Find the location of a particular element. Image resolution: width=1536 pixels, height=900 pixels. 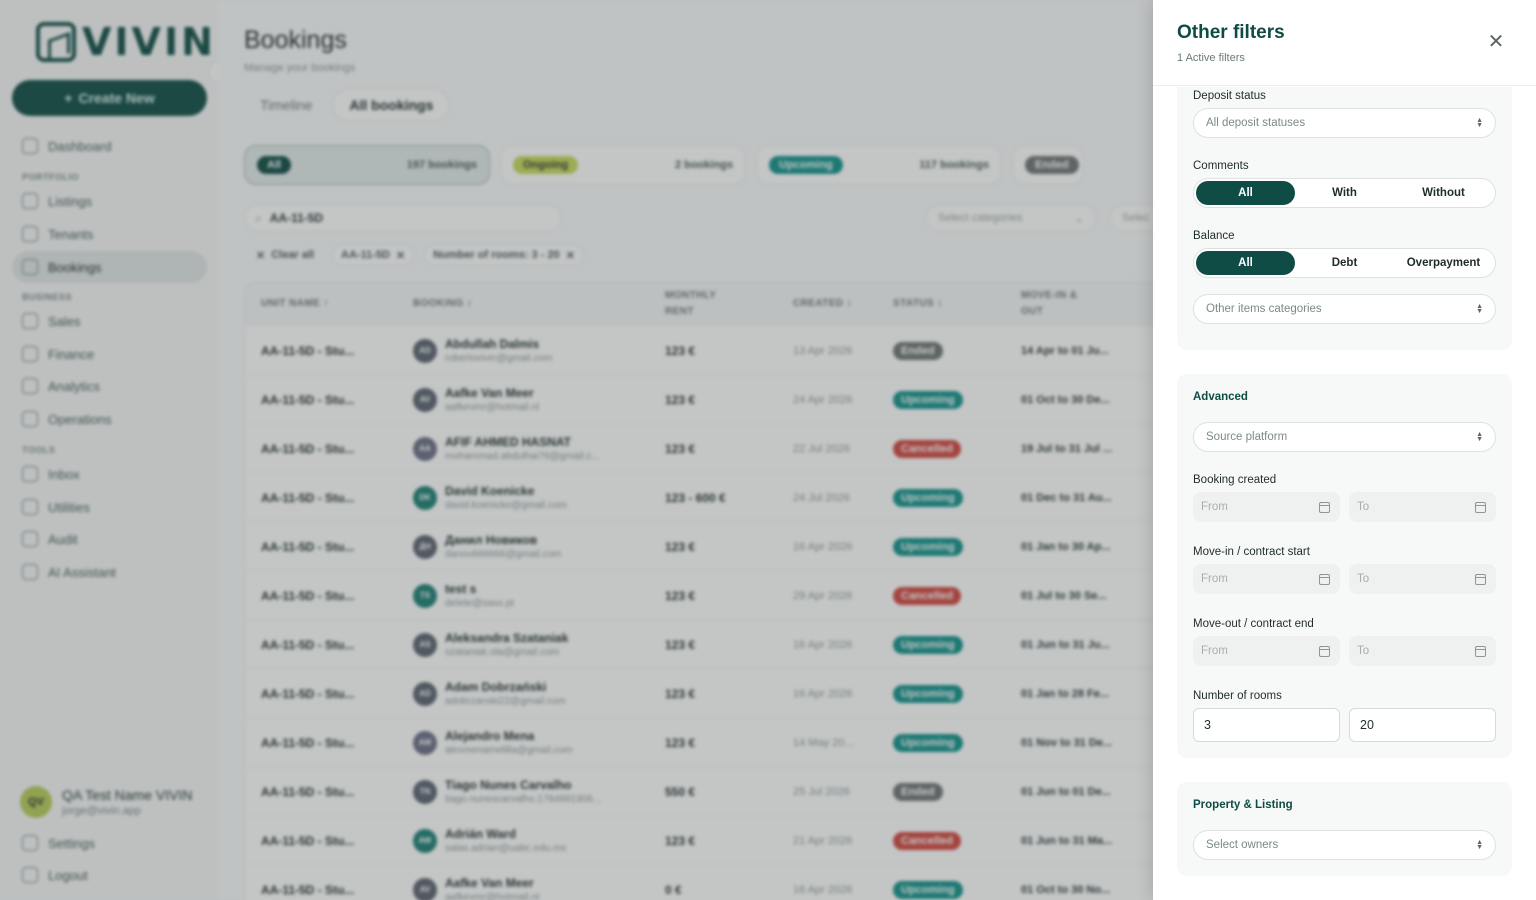

rooms-max-input: 20 is located at coordinates (1422, 725).